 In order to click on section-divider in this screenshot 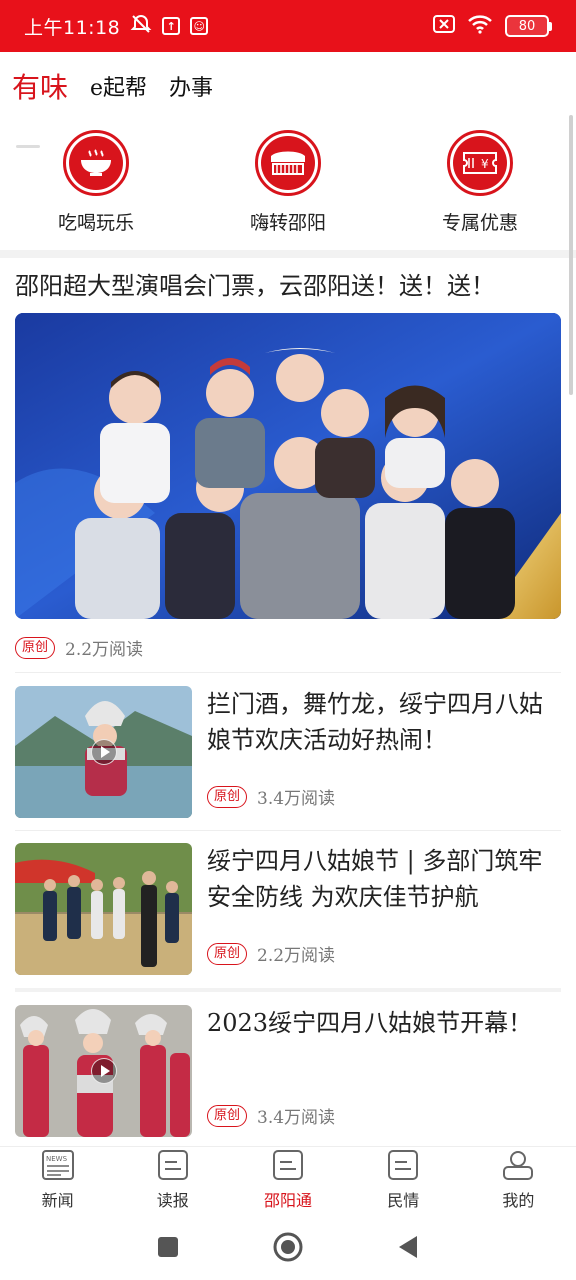, I will do `click(288, 254)`.